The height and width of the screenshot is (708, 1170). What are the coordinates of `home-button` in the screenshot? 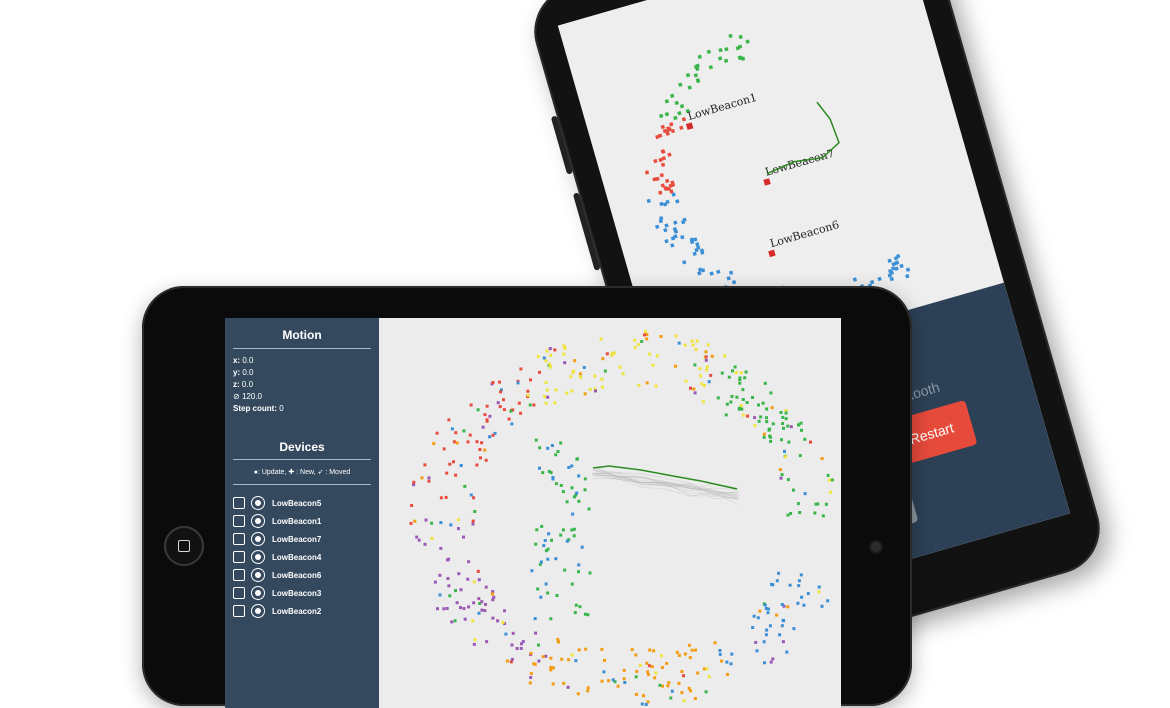 It's located at (184, 546).